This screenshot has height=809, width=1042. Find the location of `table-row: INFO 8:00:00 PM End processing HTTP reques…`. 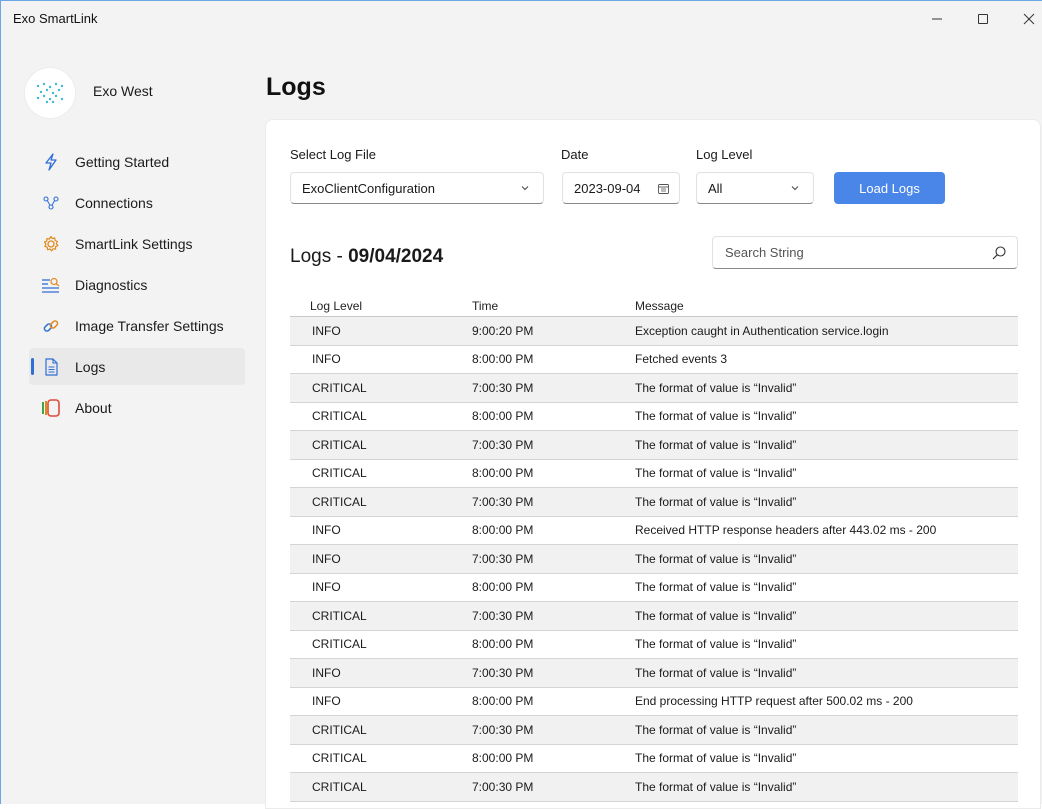

table-row: INFO 8:00:00 PM End processing HTTP reques… is located at coordinates (654, 702).